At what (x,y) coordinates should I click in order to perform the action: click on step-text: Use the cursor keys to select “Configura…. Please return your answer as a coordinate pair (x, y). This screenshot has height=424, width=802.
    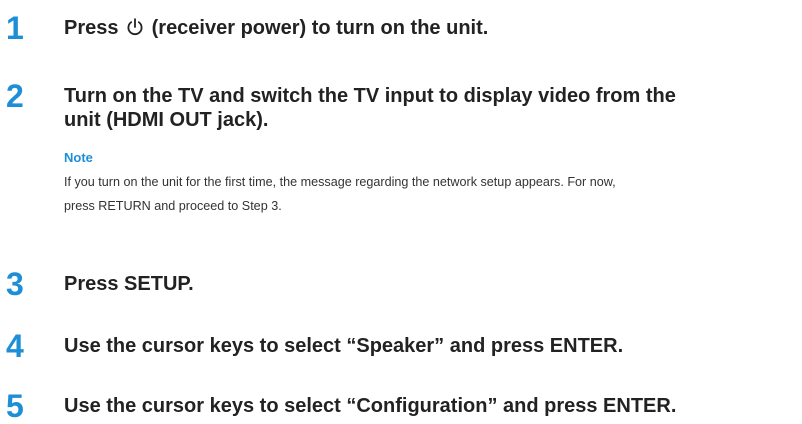
    Looking at the image, I should click on (370, 406).